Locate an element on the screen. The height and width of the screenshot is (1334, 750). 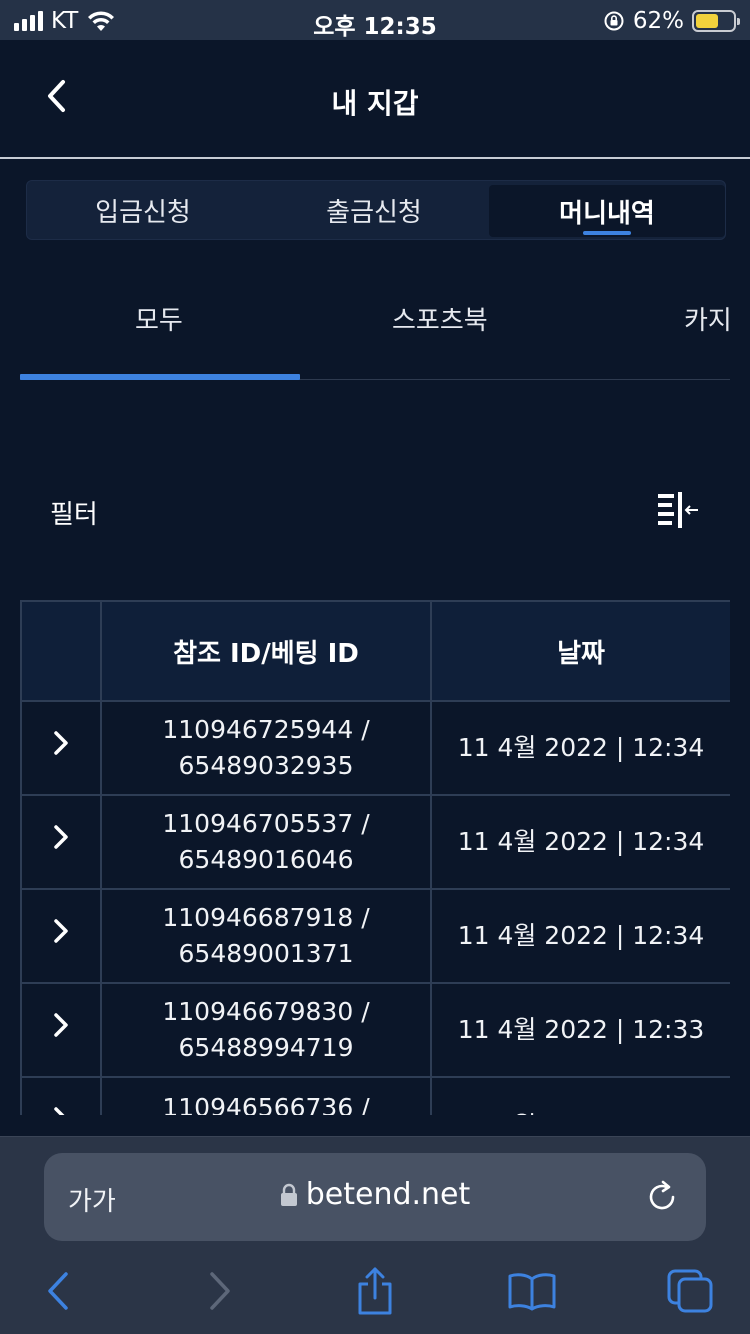
status-right: 62% is located at coordinates (671, 21).